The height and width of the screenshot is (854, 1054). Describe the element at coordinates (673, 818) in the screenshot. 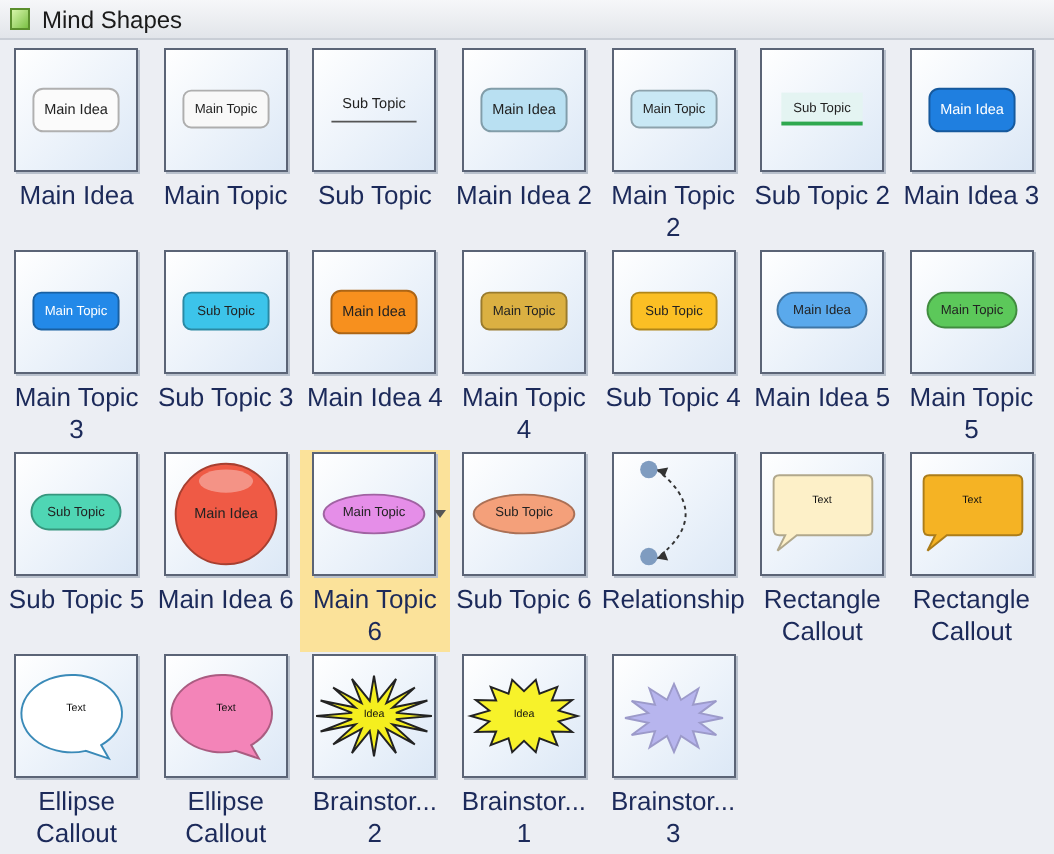

I see `shape-label: Brainstor... 3` at that location.